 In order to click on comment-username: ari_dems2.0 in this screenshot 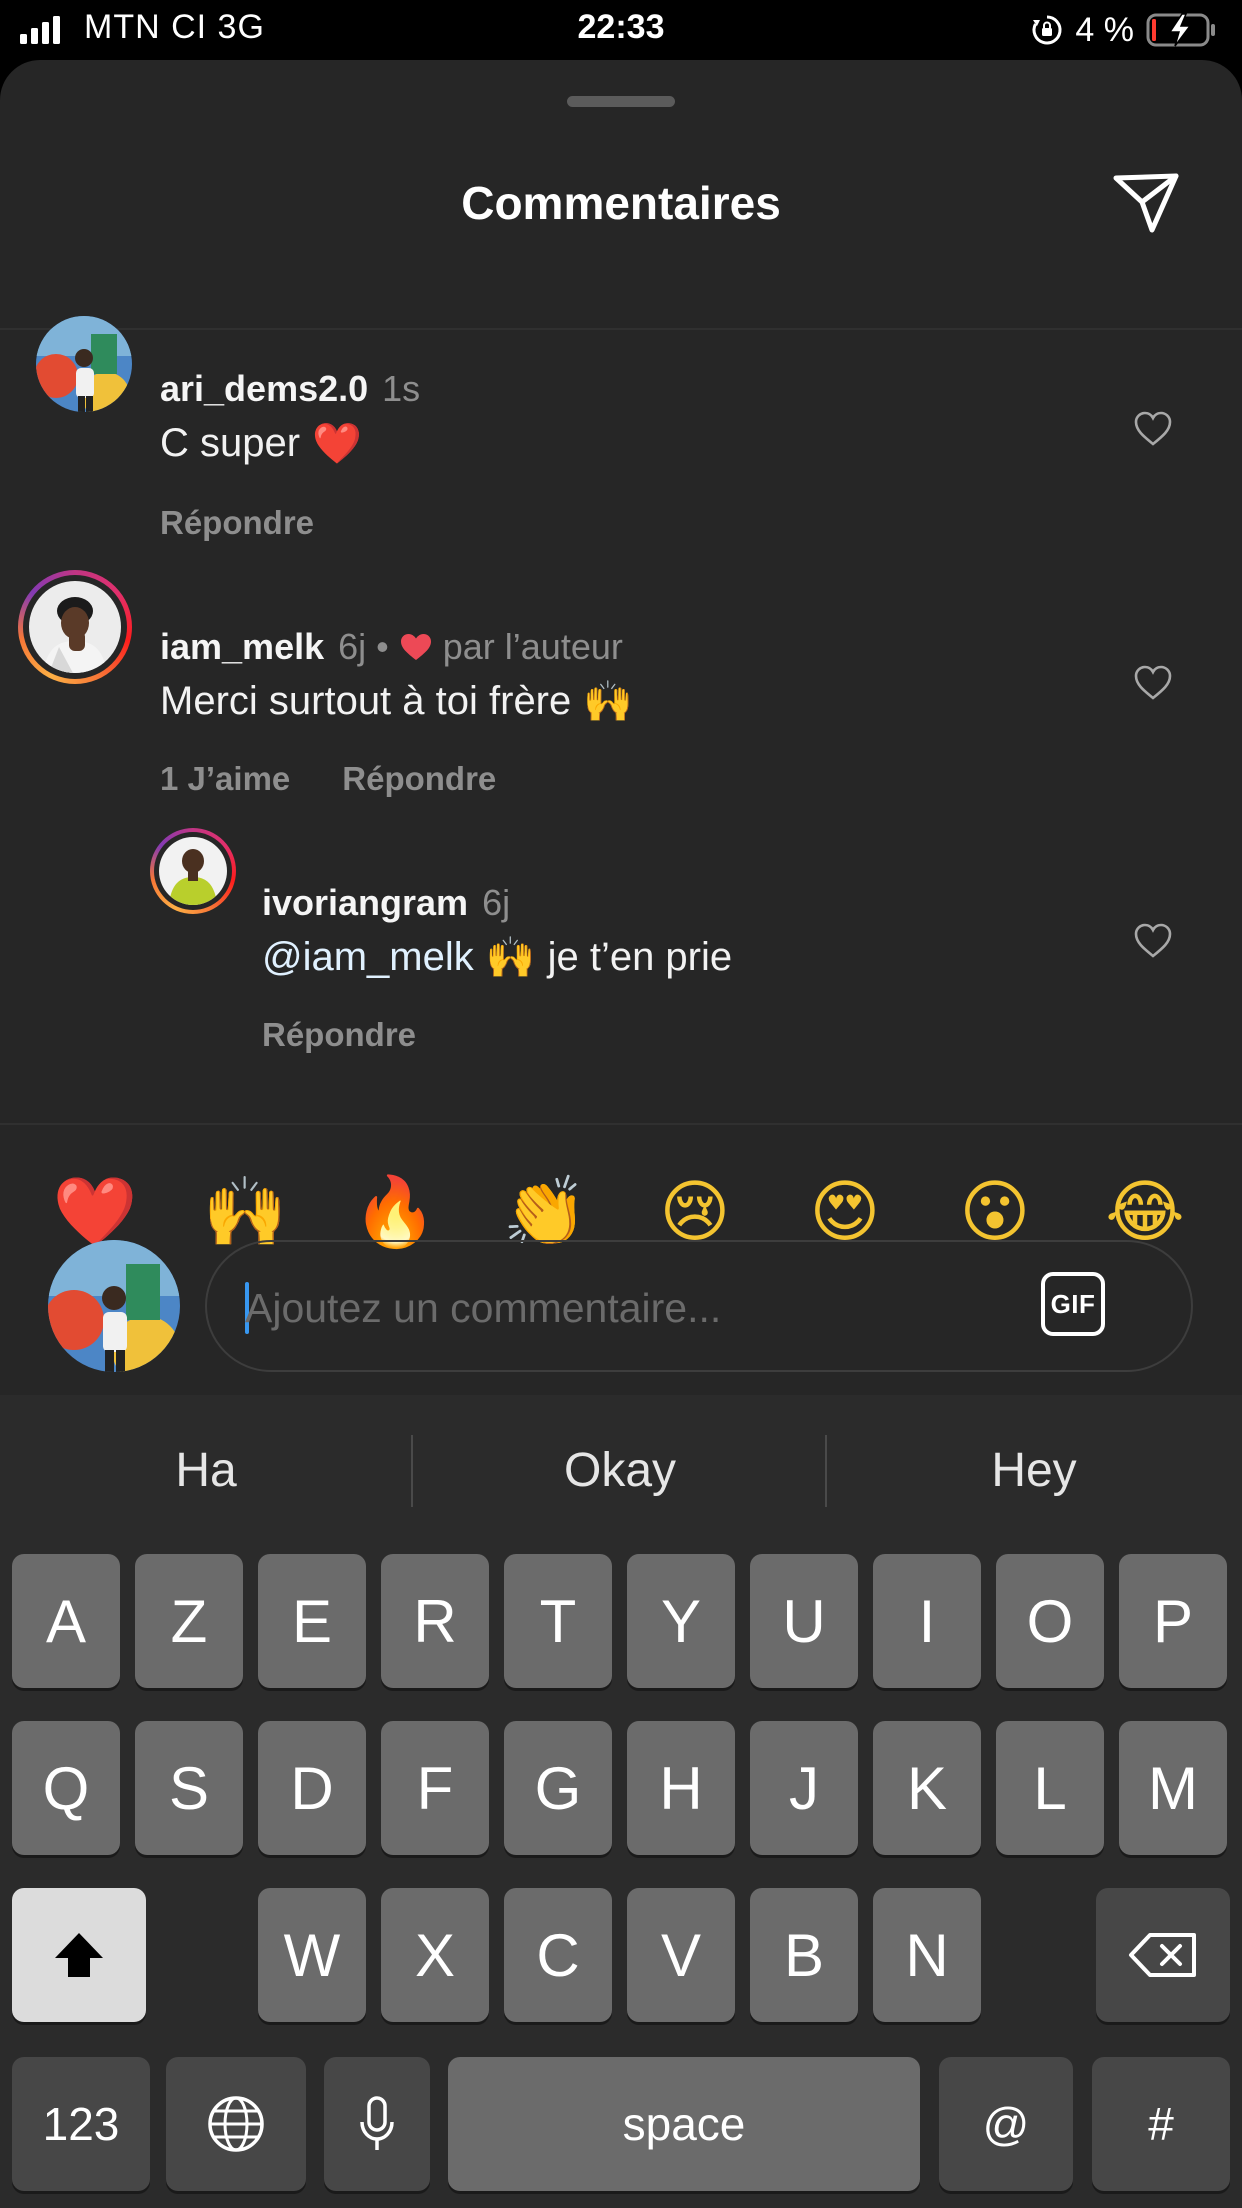, I will do `click(264, 389)`.